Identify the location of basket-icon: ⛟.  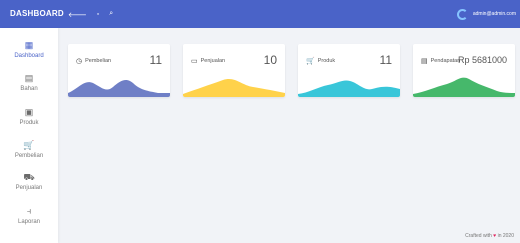
(29, 177).